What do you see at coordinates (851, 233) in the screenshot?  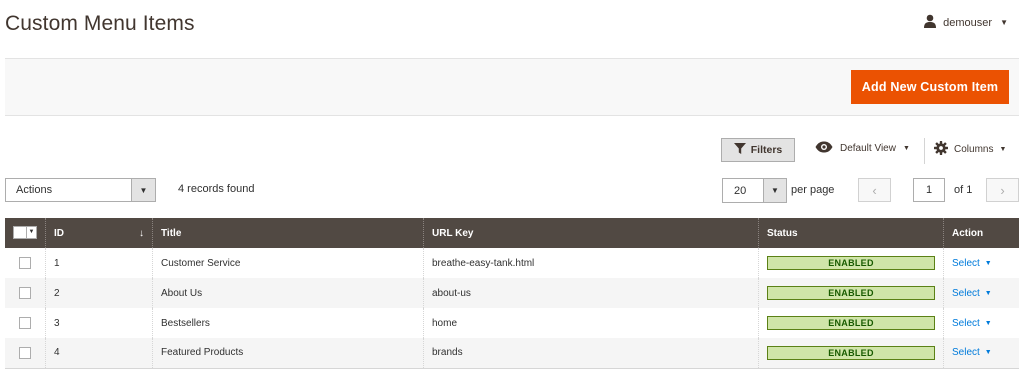 I see `column-header-status: Status` at bounding box center [851, 233].